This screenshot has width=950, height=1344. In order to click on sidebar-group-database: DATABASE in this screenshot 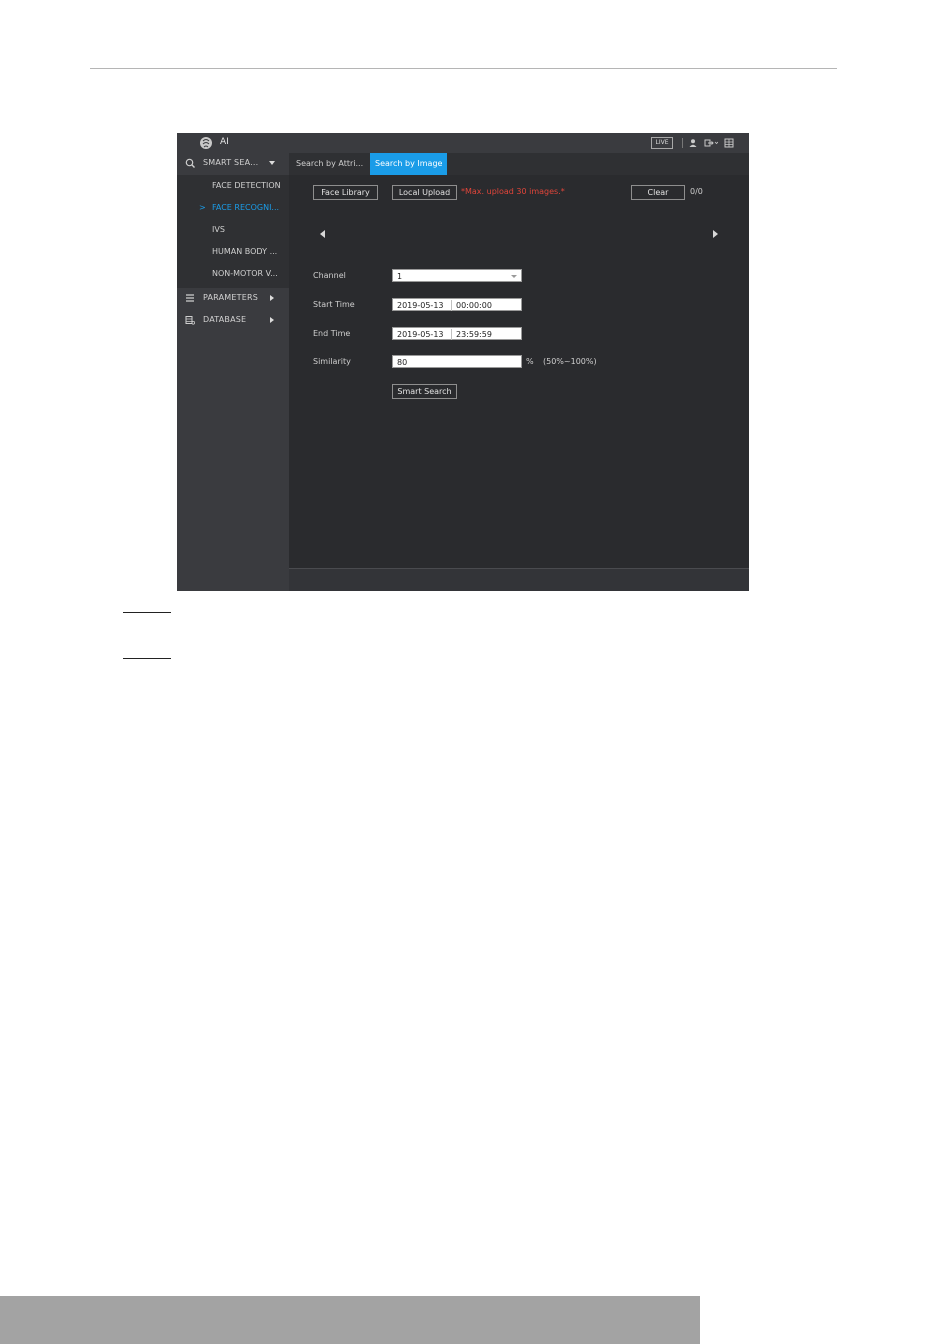, I will do `click(233, 320)`.